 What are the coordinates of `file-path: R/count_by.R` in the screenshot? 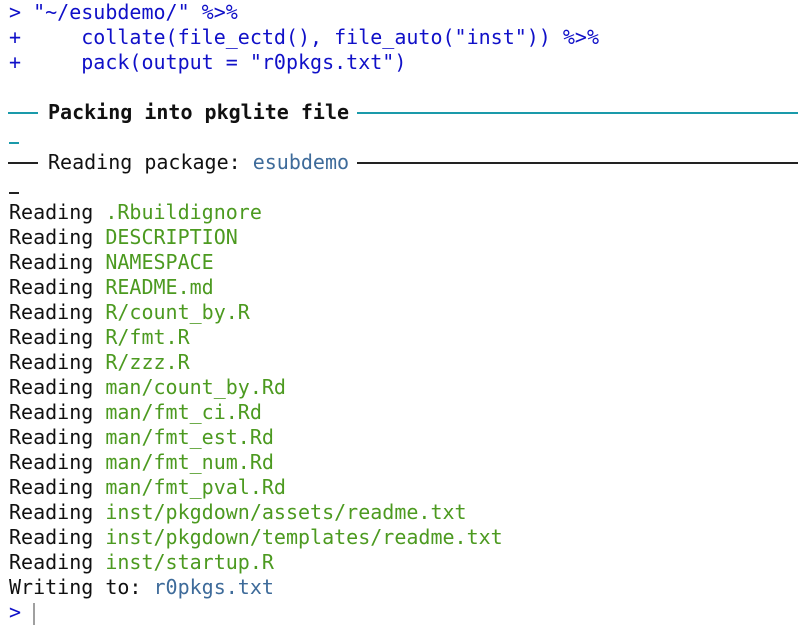 It's located at (177, 312).